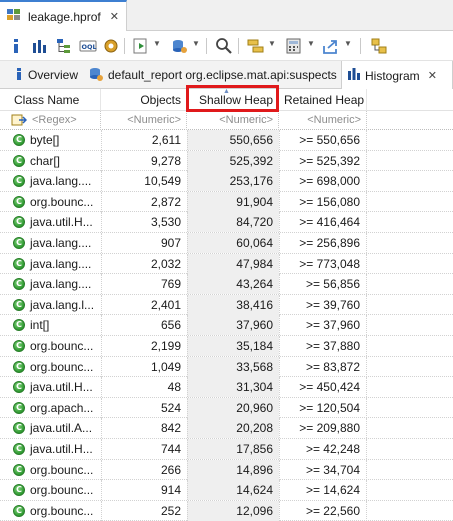  Describe the element at coordinates (224, 46) in the screenshot. I see `search-icon` at that location.